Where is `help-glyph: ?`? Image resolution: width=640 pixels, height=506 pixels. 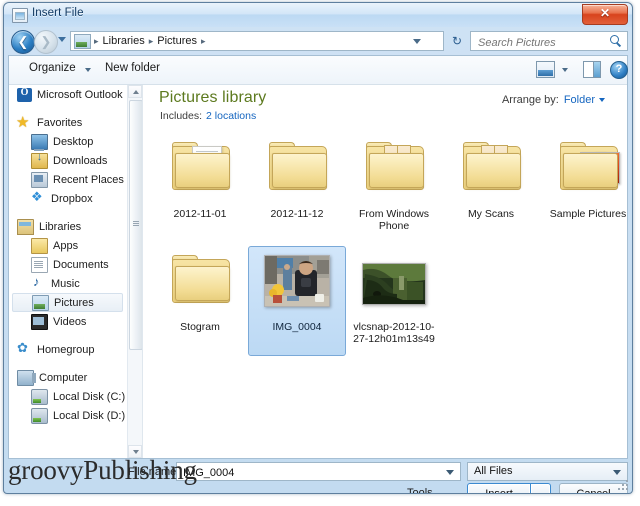
help-glyph: ? is located at coordinates (619, 69).